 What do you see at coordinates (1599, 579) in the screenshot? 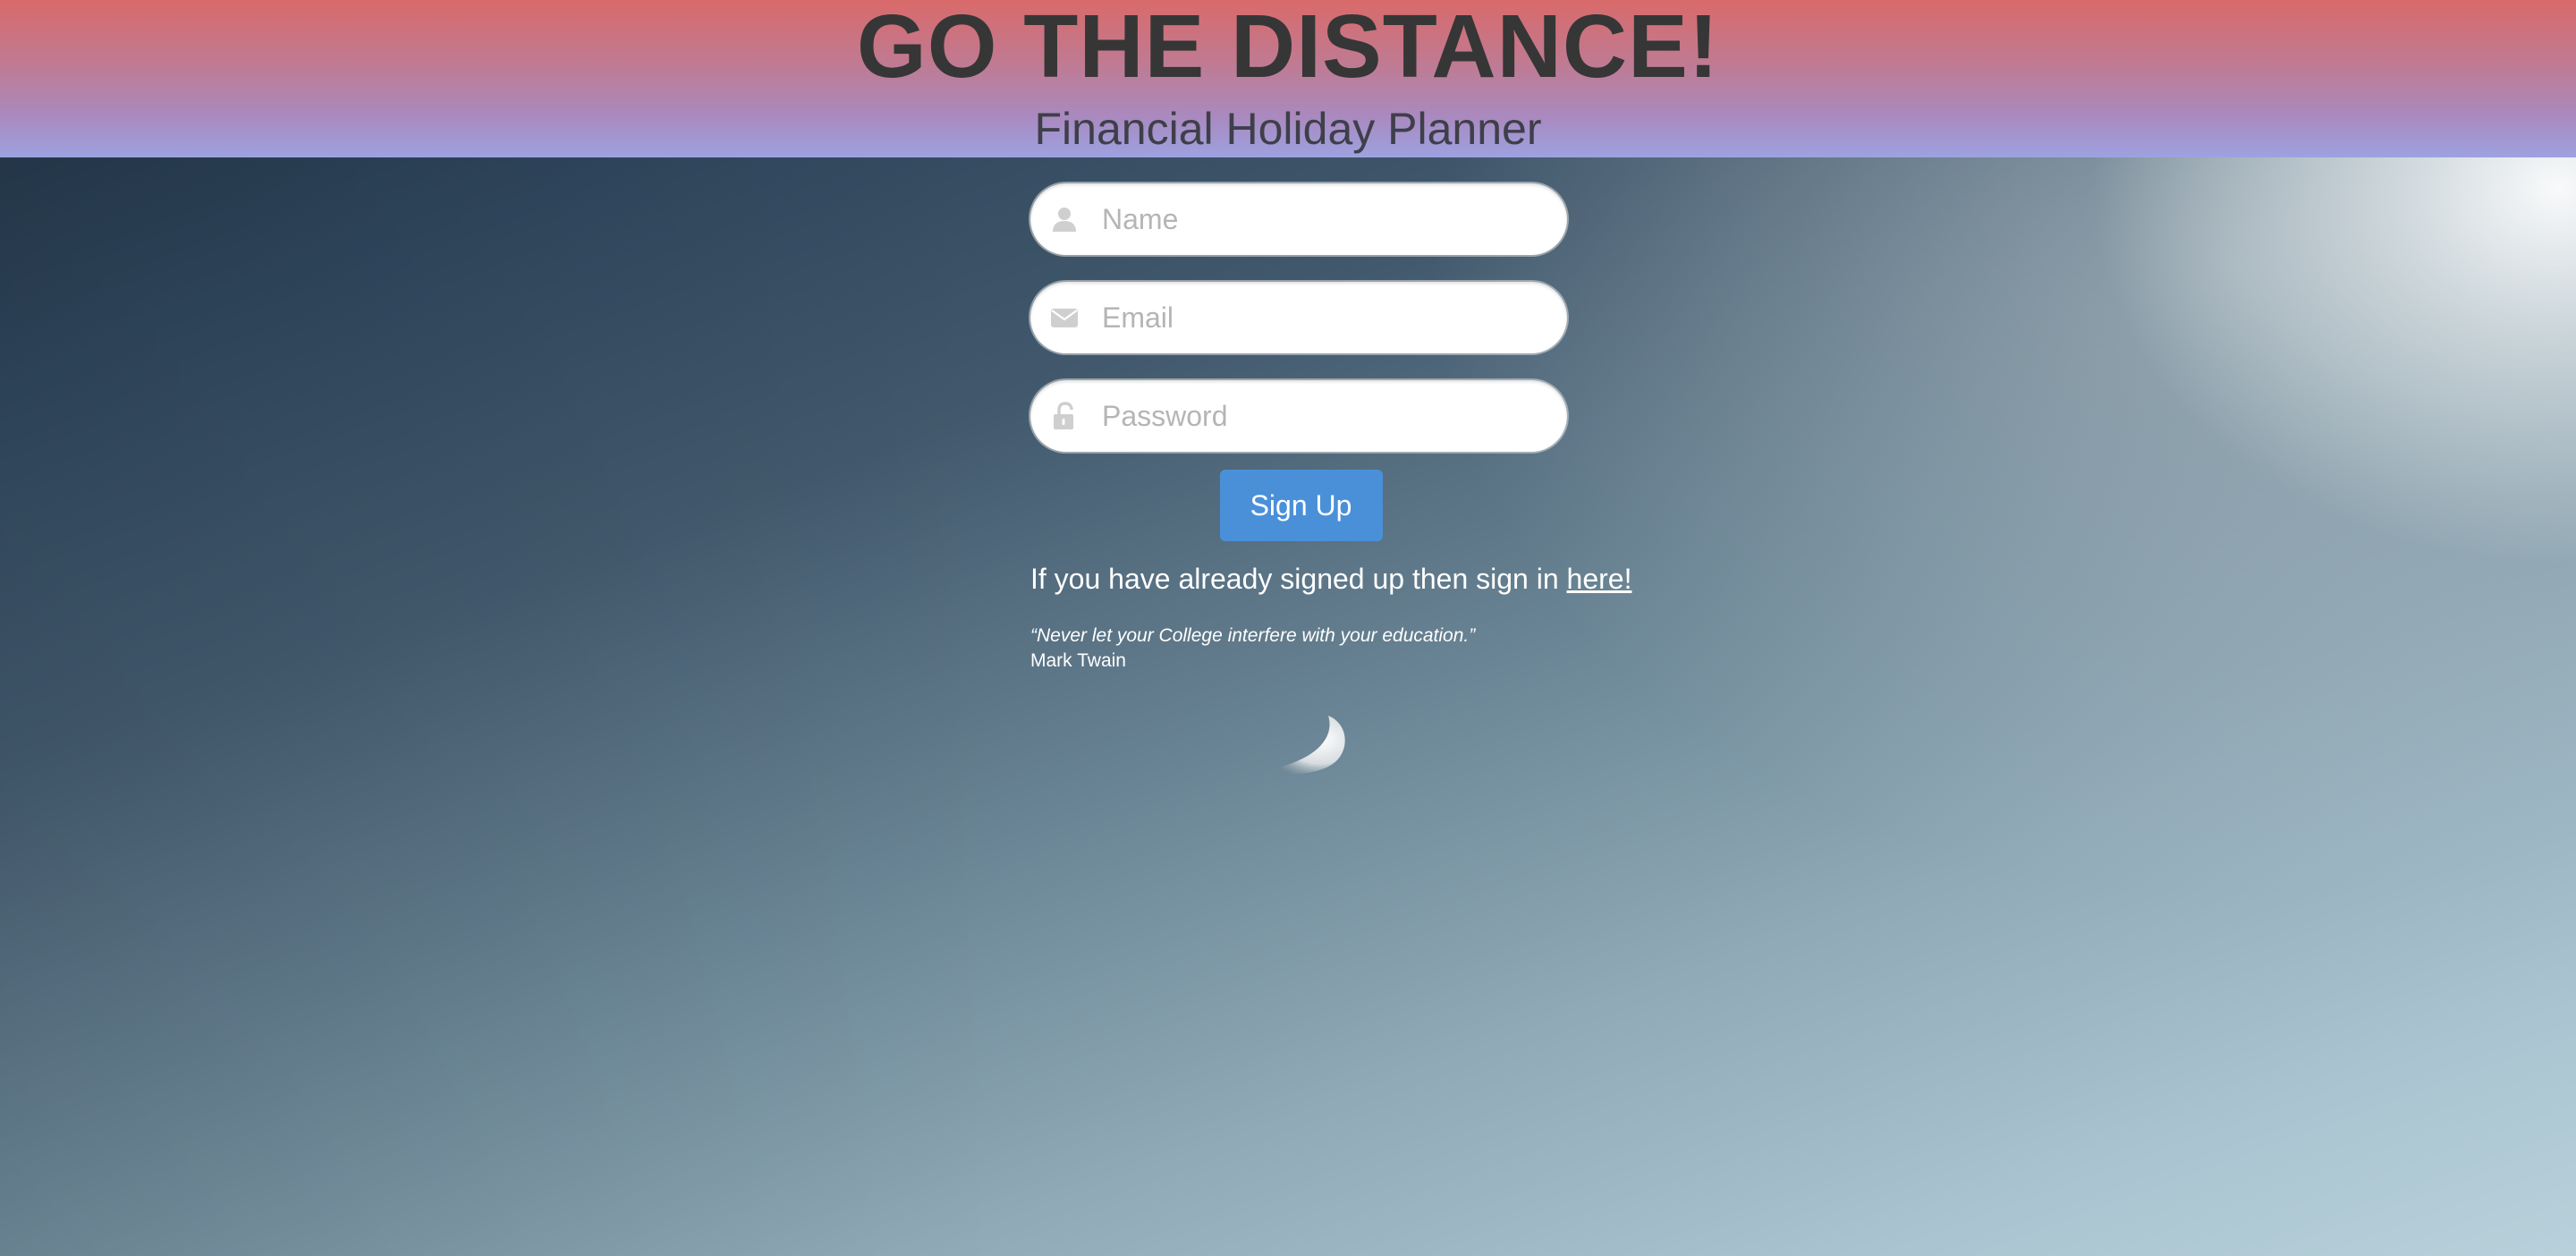
I see `signin-here-link: here!` at bounding box center [1599, 579].